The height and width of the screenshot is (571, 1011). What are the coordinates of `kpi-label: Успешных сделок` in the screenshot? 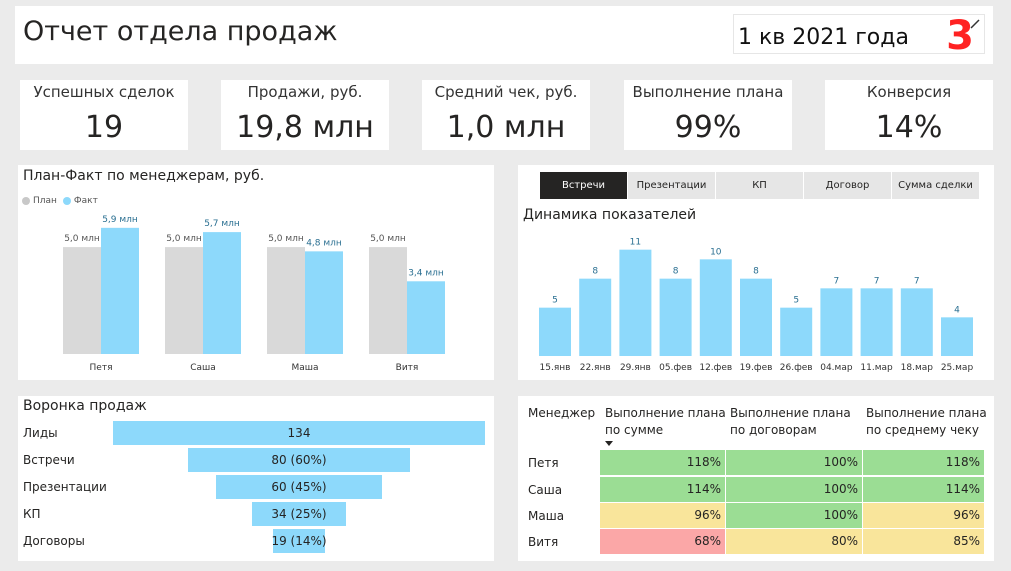 It's located at (104, 92).